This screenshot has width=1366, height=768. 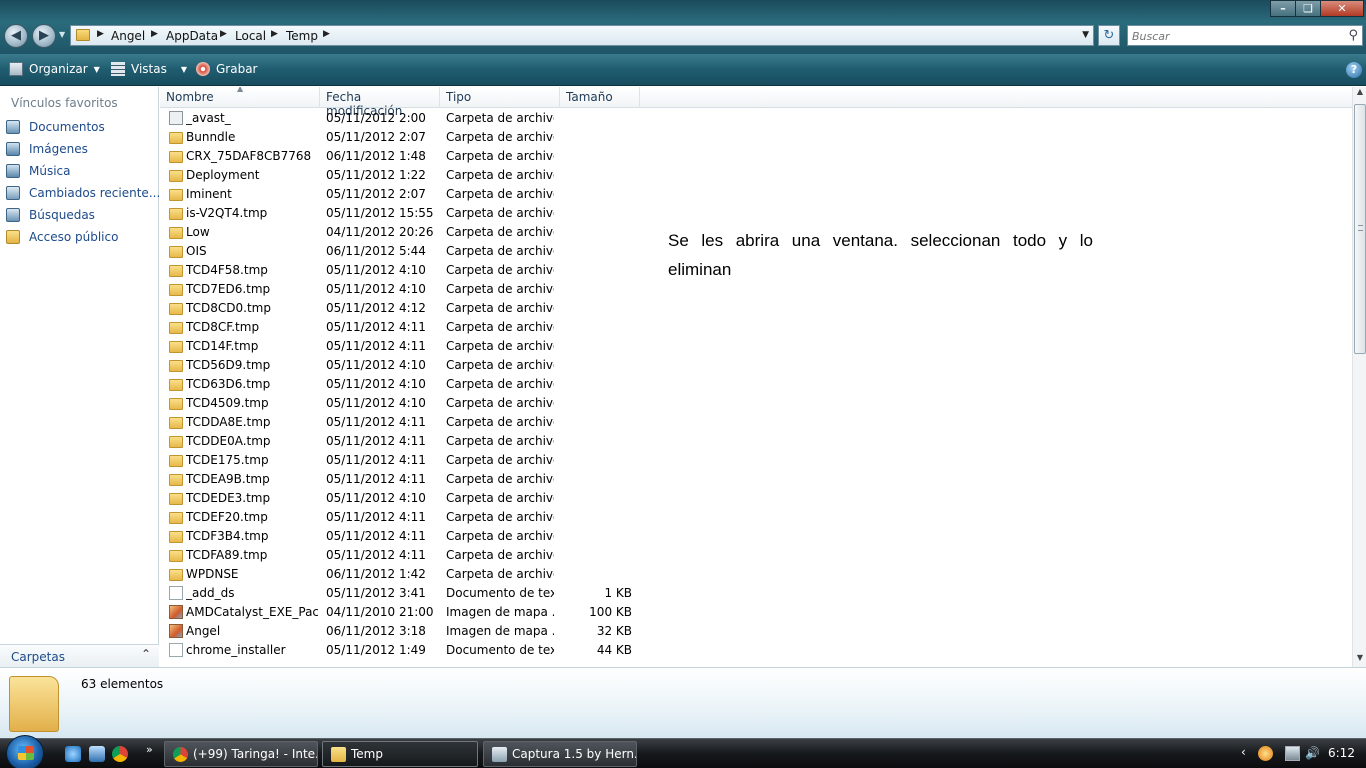 I want to click on views-button: Vistas ▼, so click(x=149, y=69).